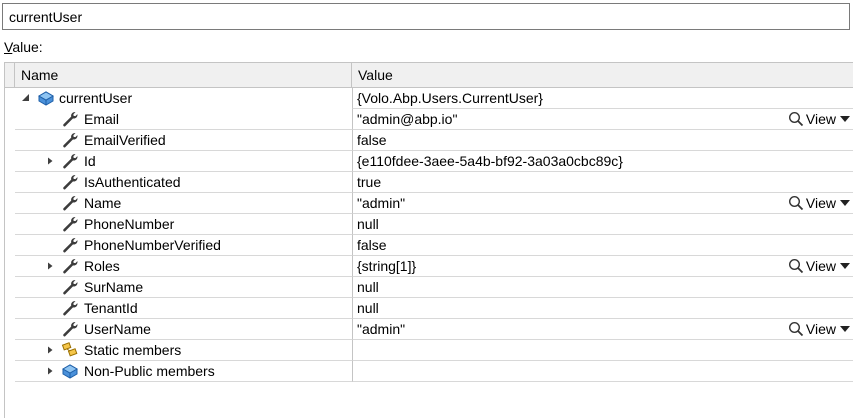 The image size is (853, 418). I want to click on class-object-icon, so click(46, 98).